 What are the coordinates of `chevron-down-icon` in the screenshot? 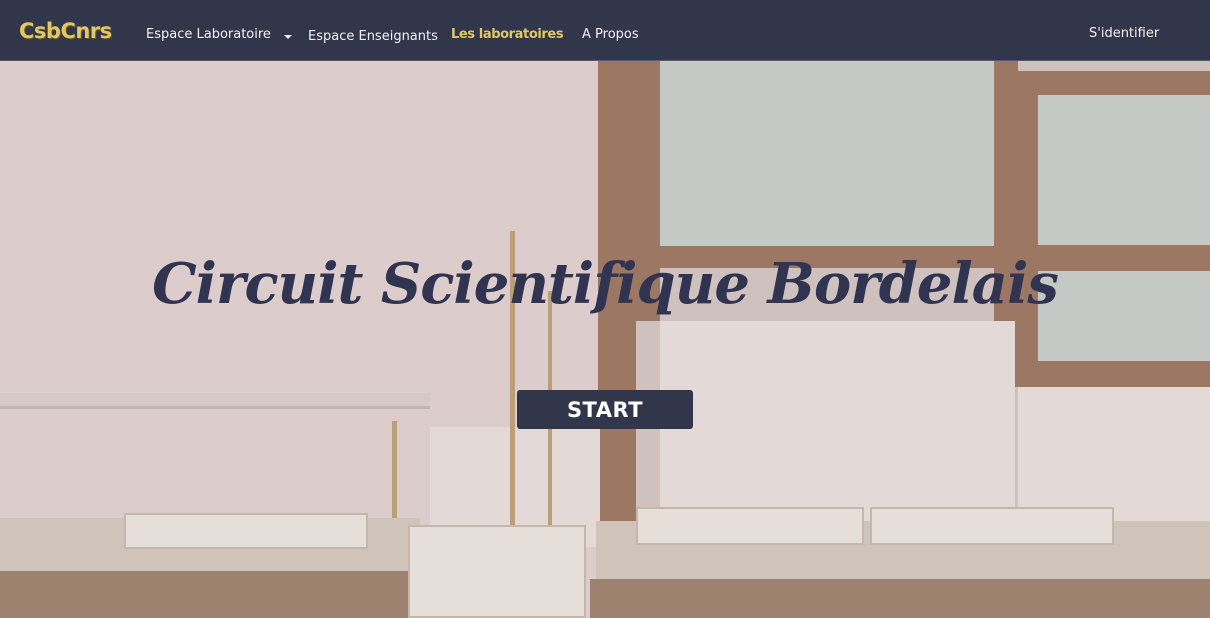 It's located at (288, 37).